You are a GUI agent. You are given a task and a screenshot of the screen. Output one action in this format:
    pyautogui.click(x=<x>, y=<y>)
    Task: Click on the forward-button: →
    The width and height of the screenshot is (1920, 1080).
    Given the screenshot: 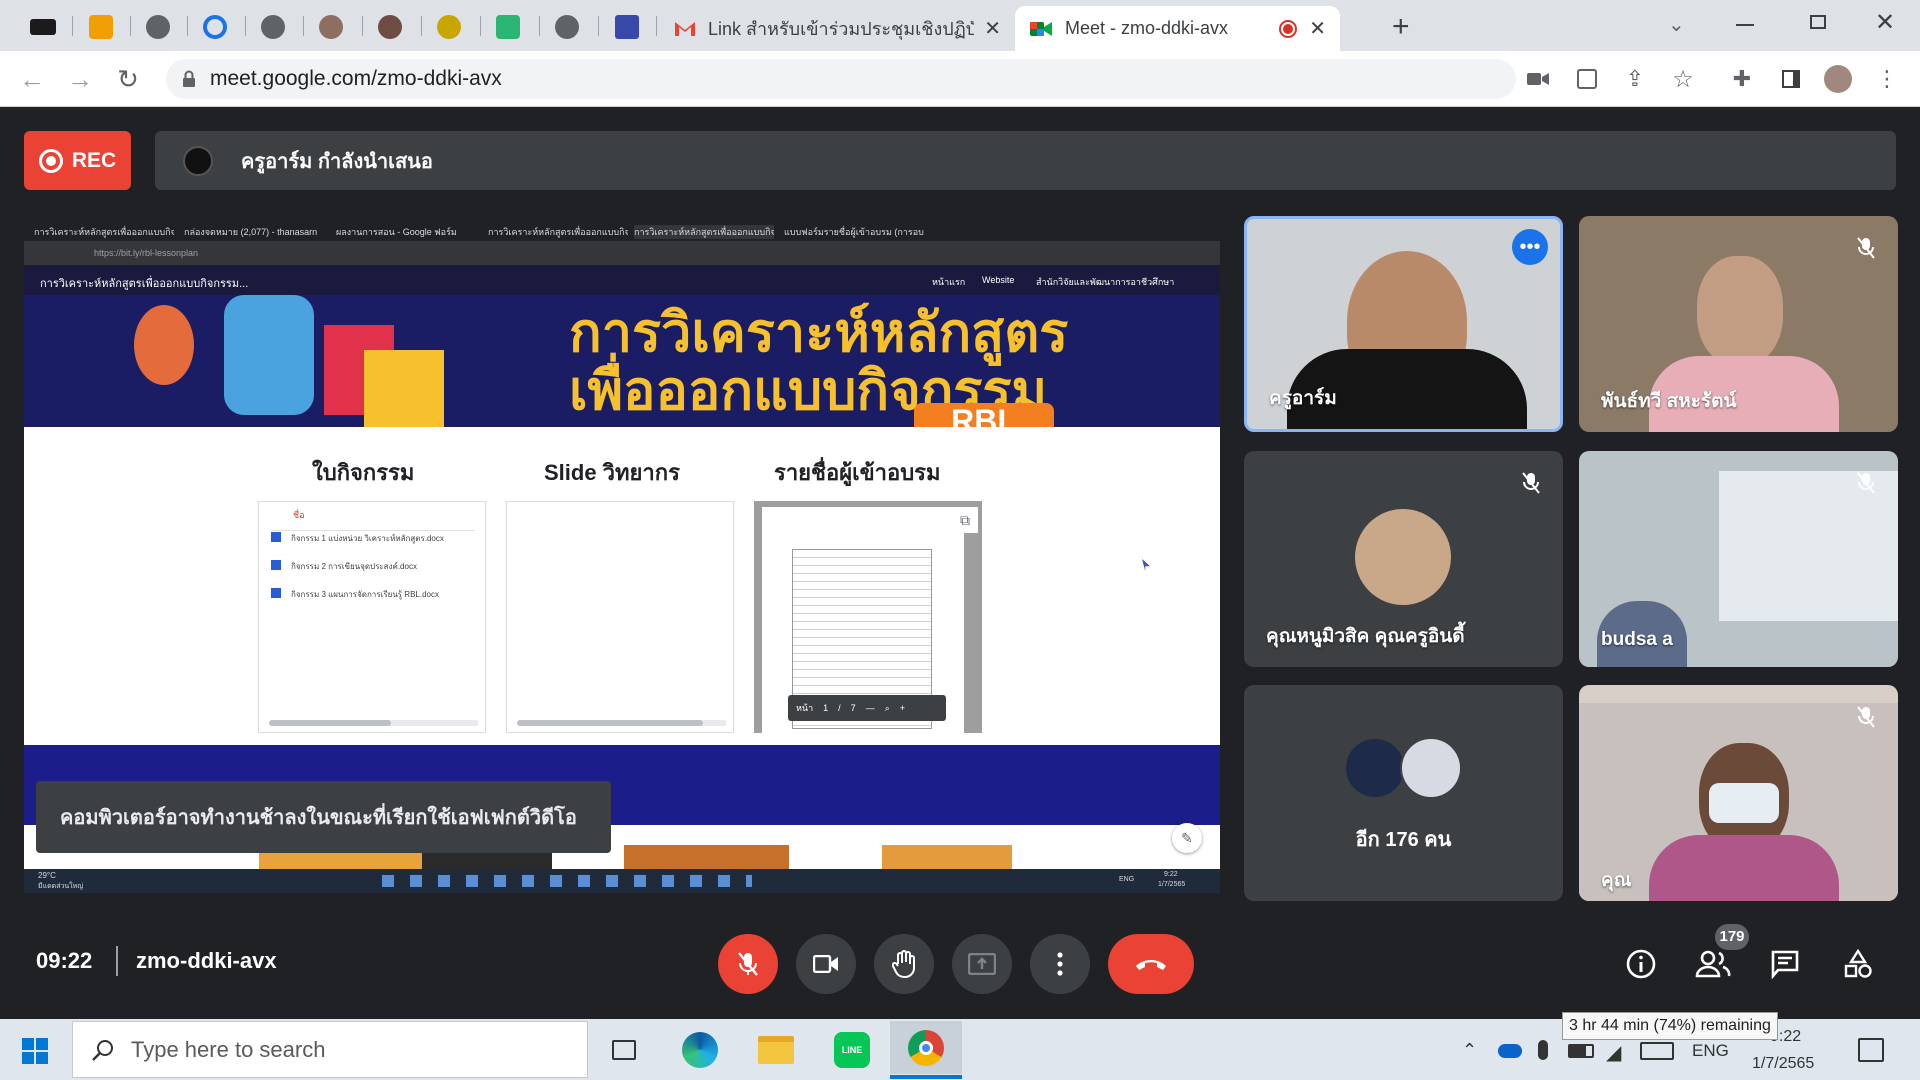 What is the action you would take?
    pyautogui.click(x=80, y=79)
    